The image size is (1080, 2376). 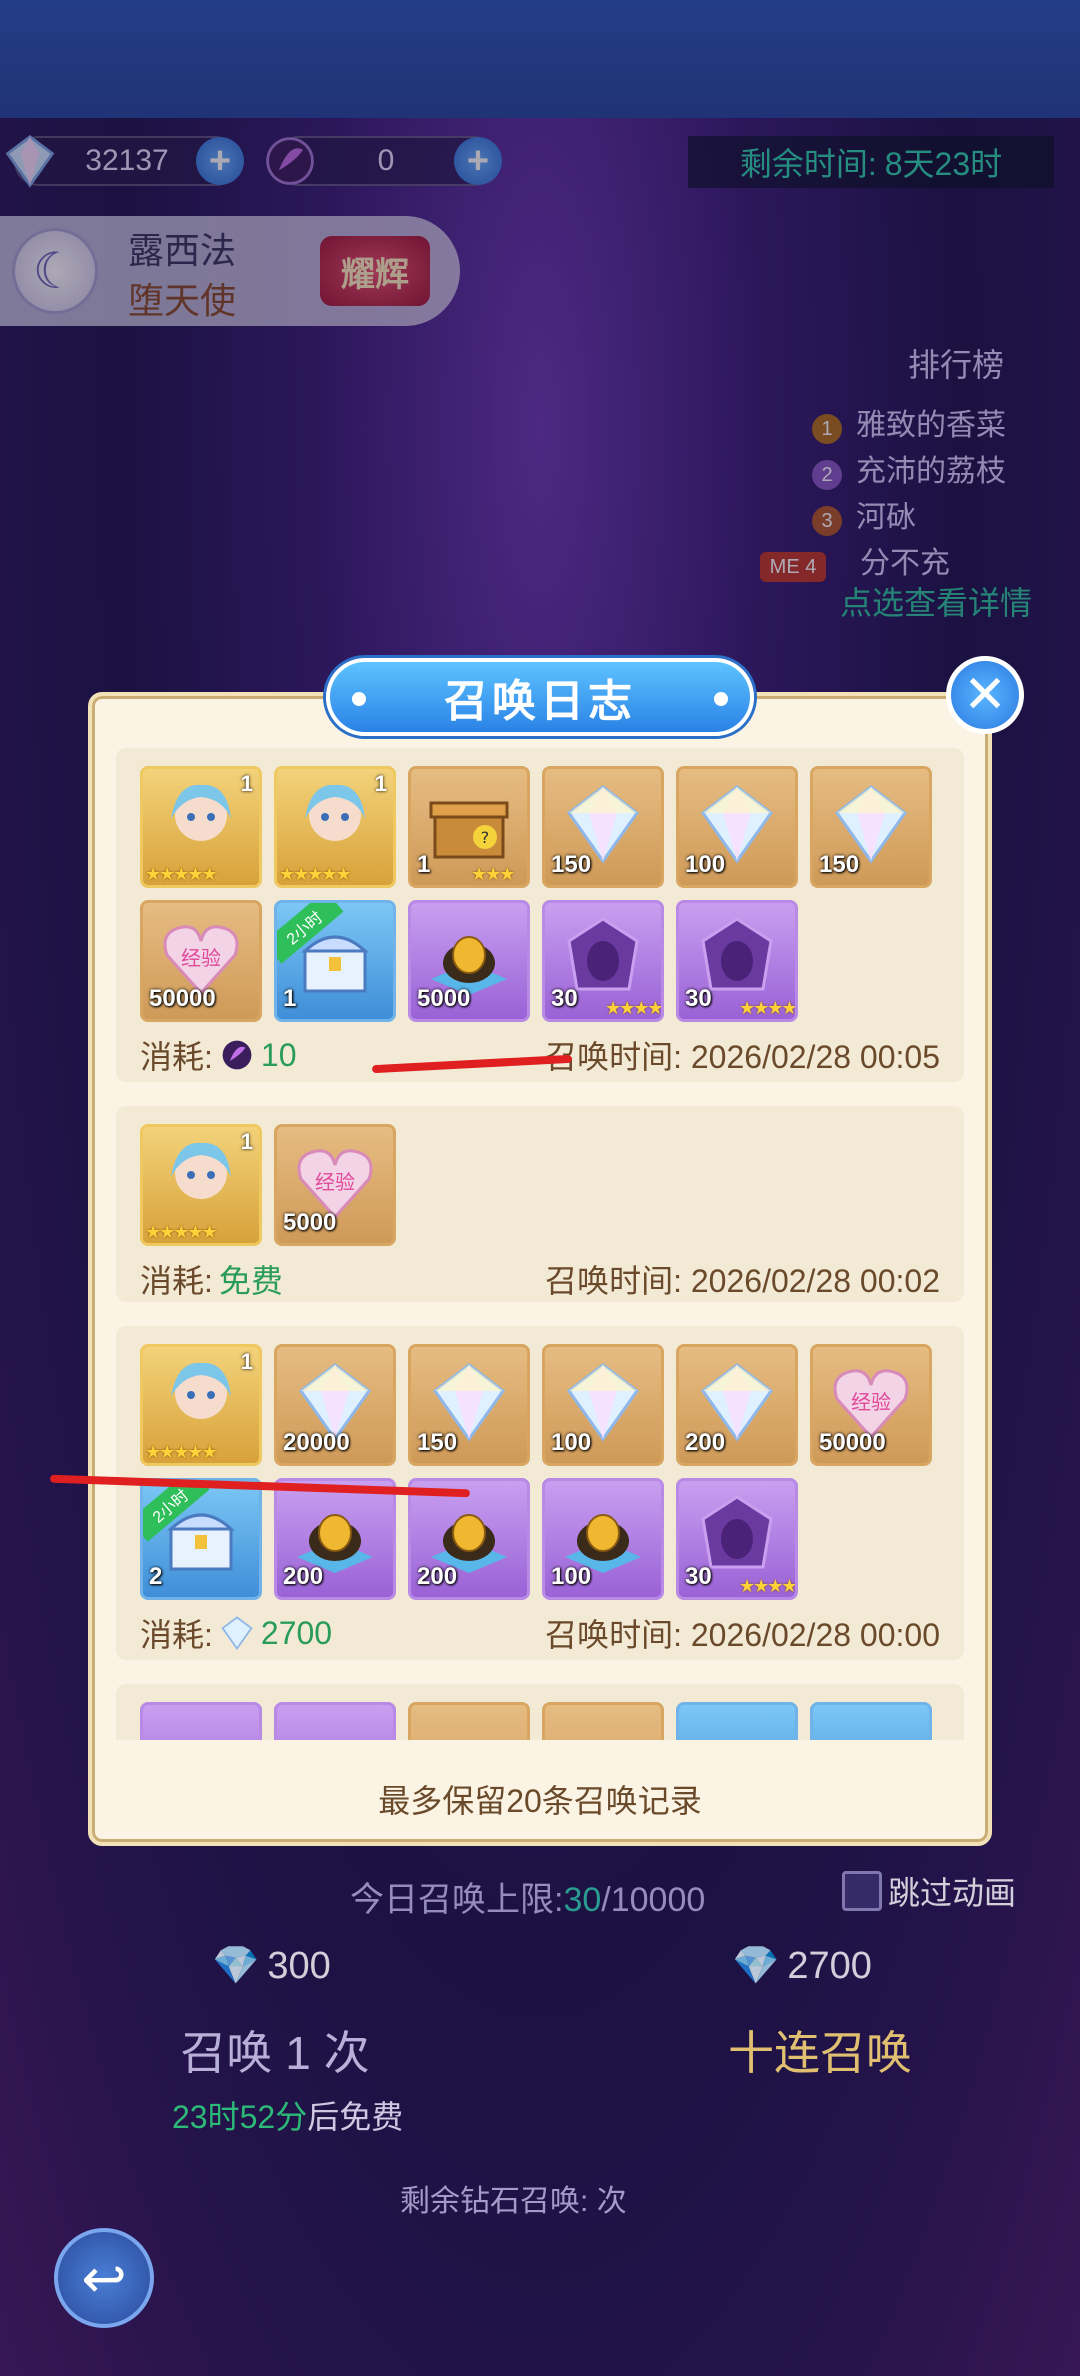 I want to click on time-label: 召唤时间:, so click(x=613, y=1635).